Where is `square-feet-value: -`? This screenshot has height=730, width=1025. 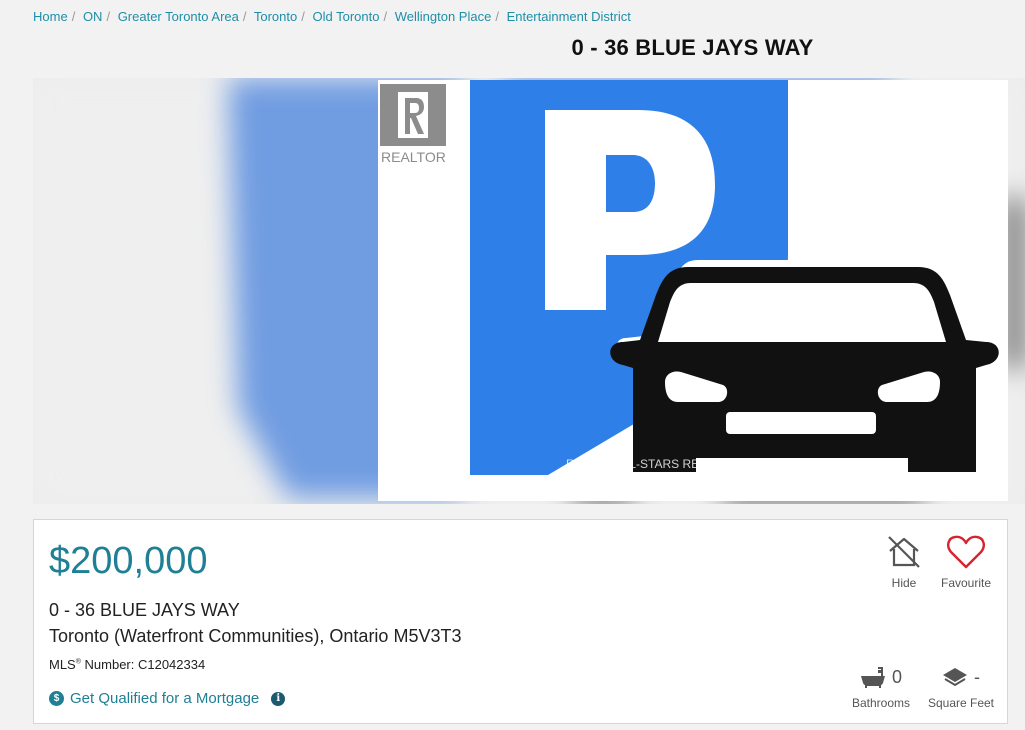 square-feet-value: - is located at coordinates (977, 676).